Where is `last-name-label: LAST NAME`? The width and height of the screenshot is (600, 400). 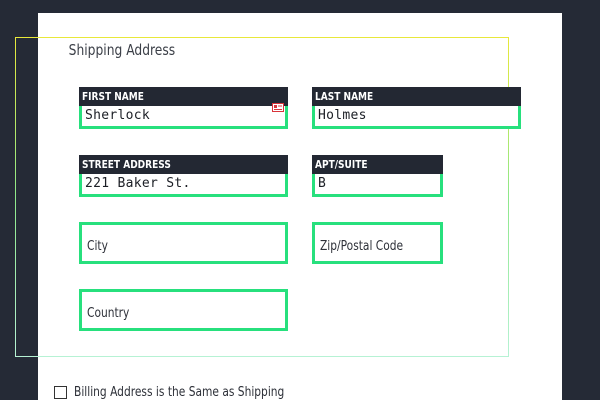 last-name-label: LAST NAME is located at coordinates (416, 96).